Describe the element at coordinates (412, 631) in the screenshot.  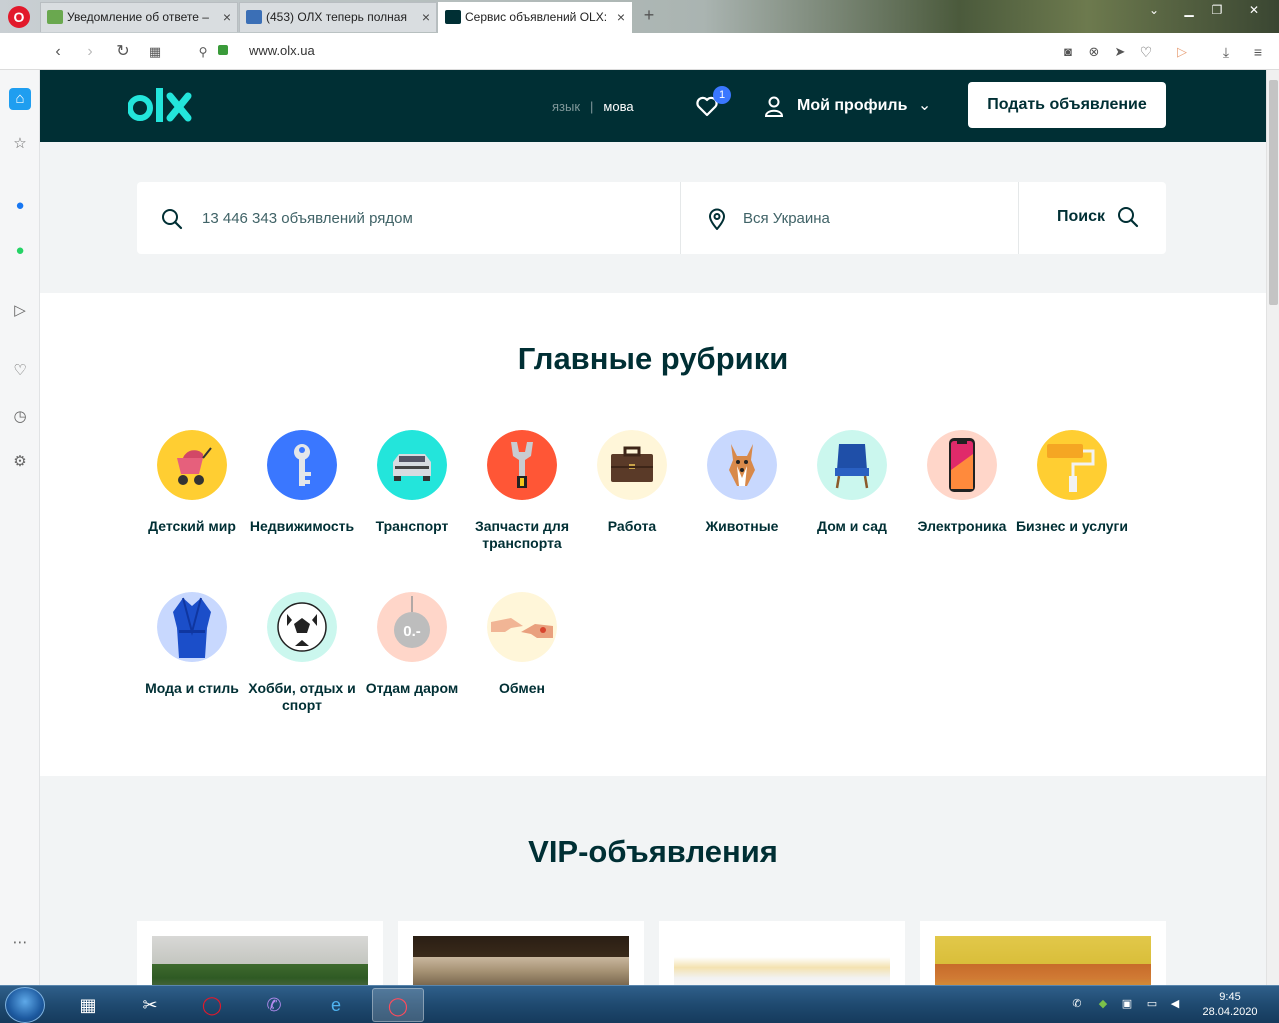
I see `svg-text: 0.-` at that location.